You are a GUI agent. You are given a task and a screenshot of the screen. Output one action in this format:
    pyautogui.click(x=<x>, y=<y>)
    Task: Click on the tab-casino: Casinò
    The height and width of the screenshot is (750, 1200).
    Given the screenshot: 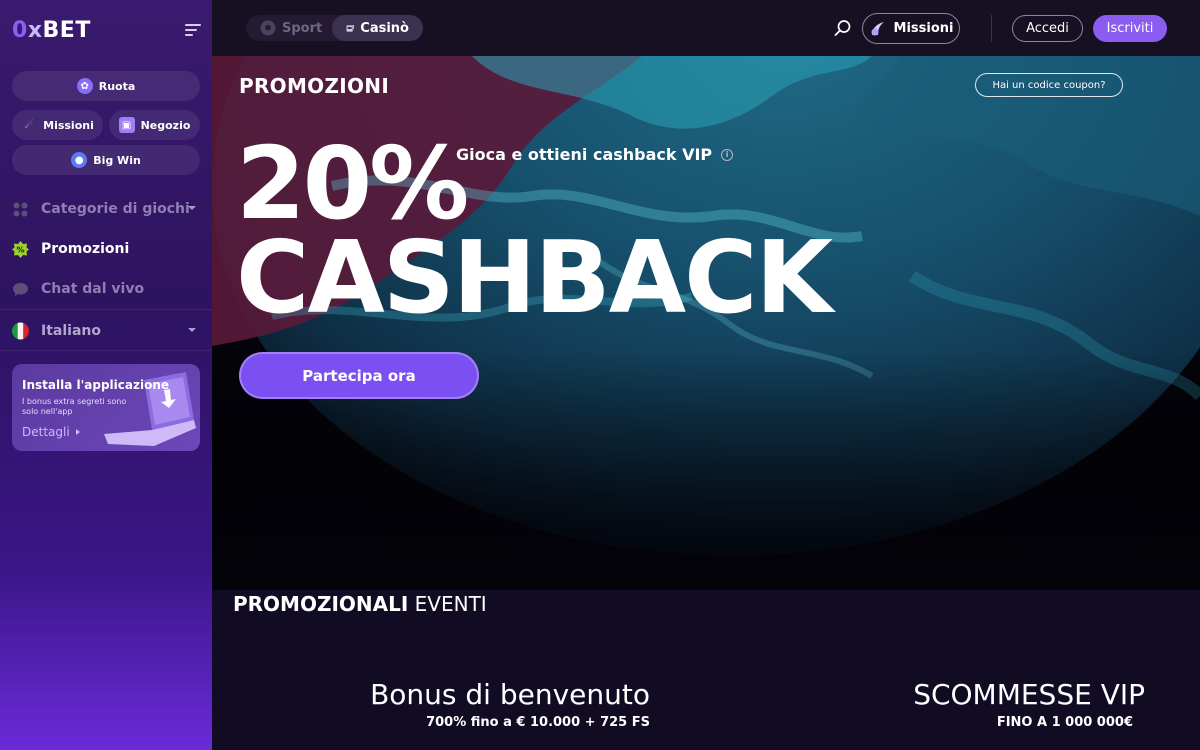 What is the action you would take?
    pyautogui.click(x=377, y=28)
    